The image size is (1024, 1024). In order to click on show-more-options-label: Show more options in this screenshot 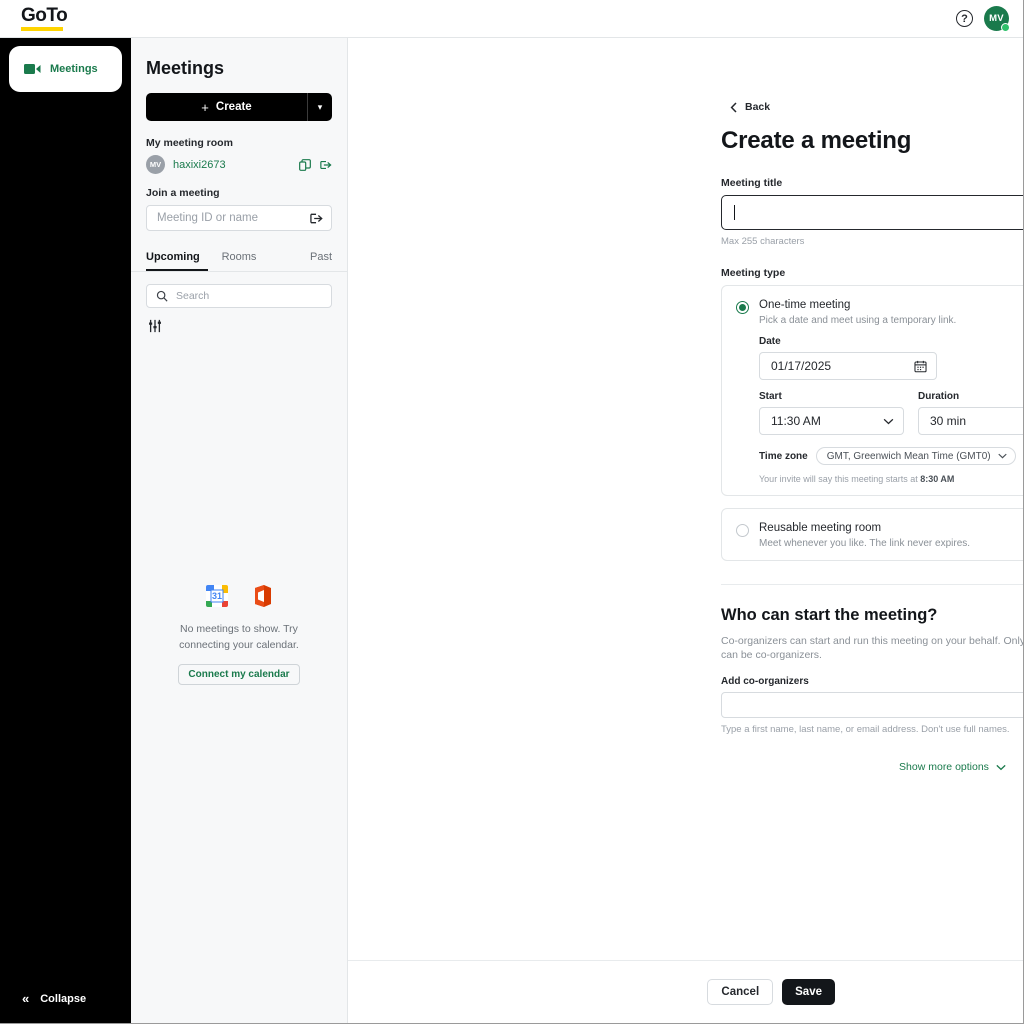, I will do `click(944, 767)`.